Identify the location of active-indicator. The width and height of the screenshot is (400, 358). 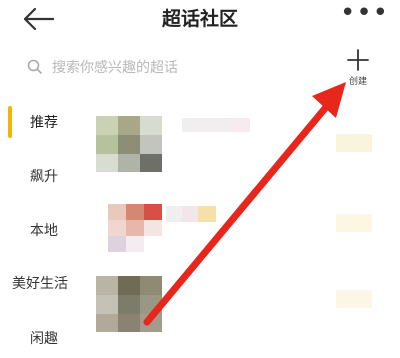
(10, 122).